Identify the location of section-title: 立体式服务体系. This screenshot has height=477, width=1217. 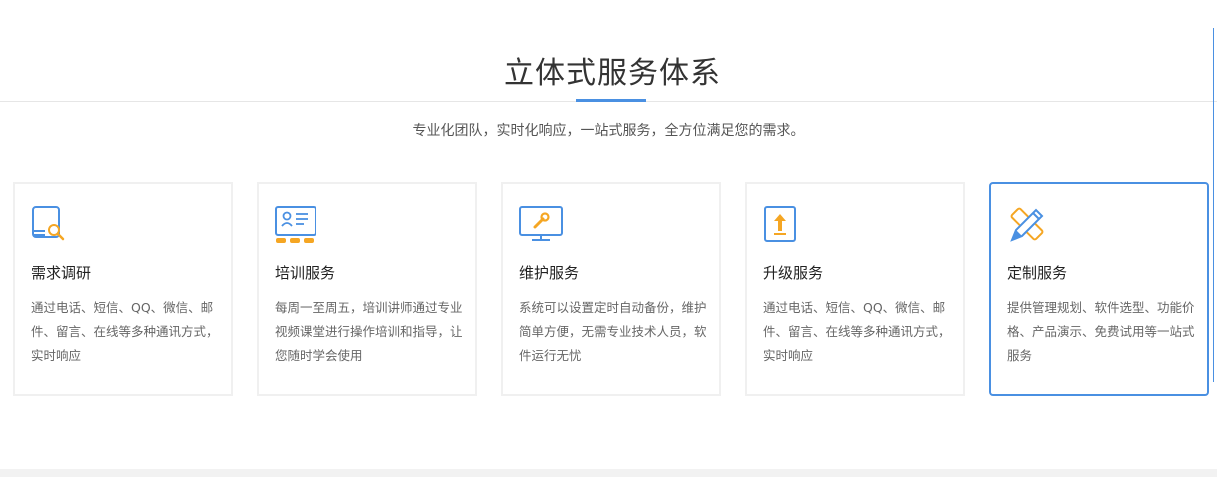
(612, 73).